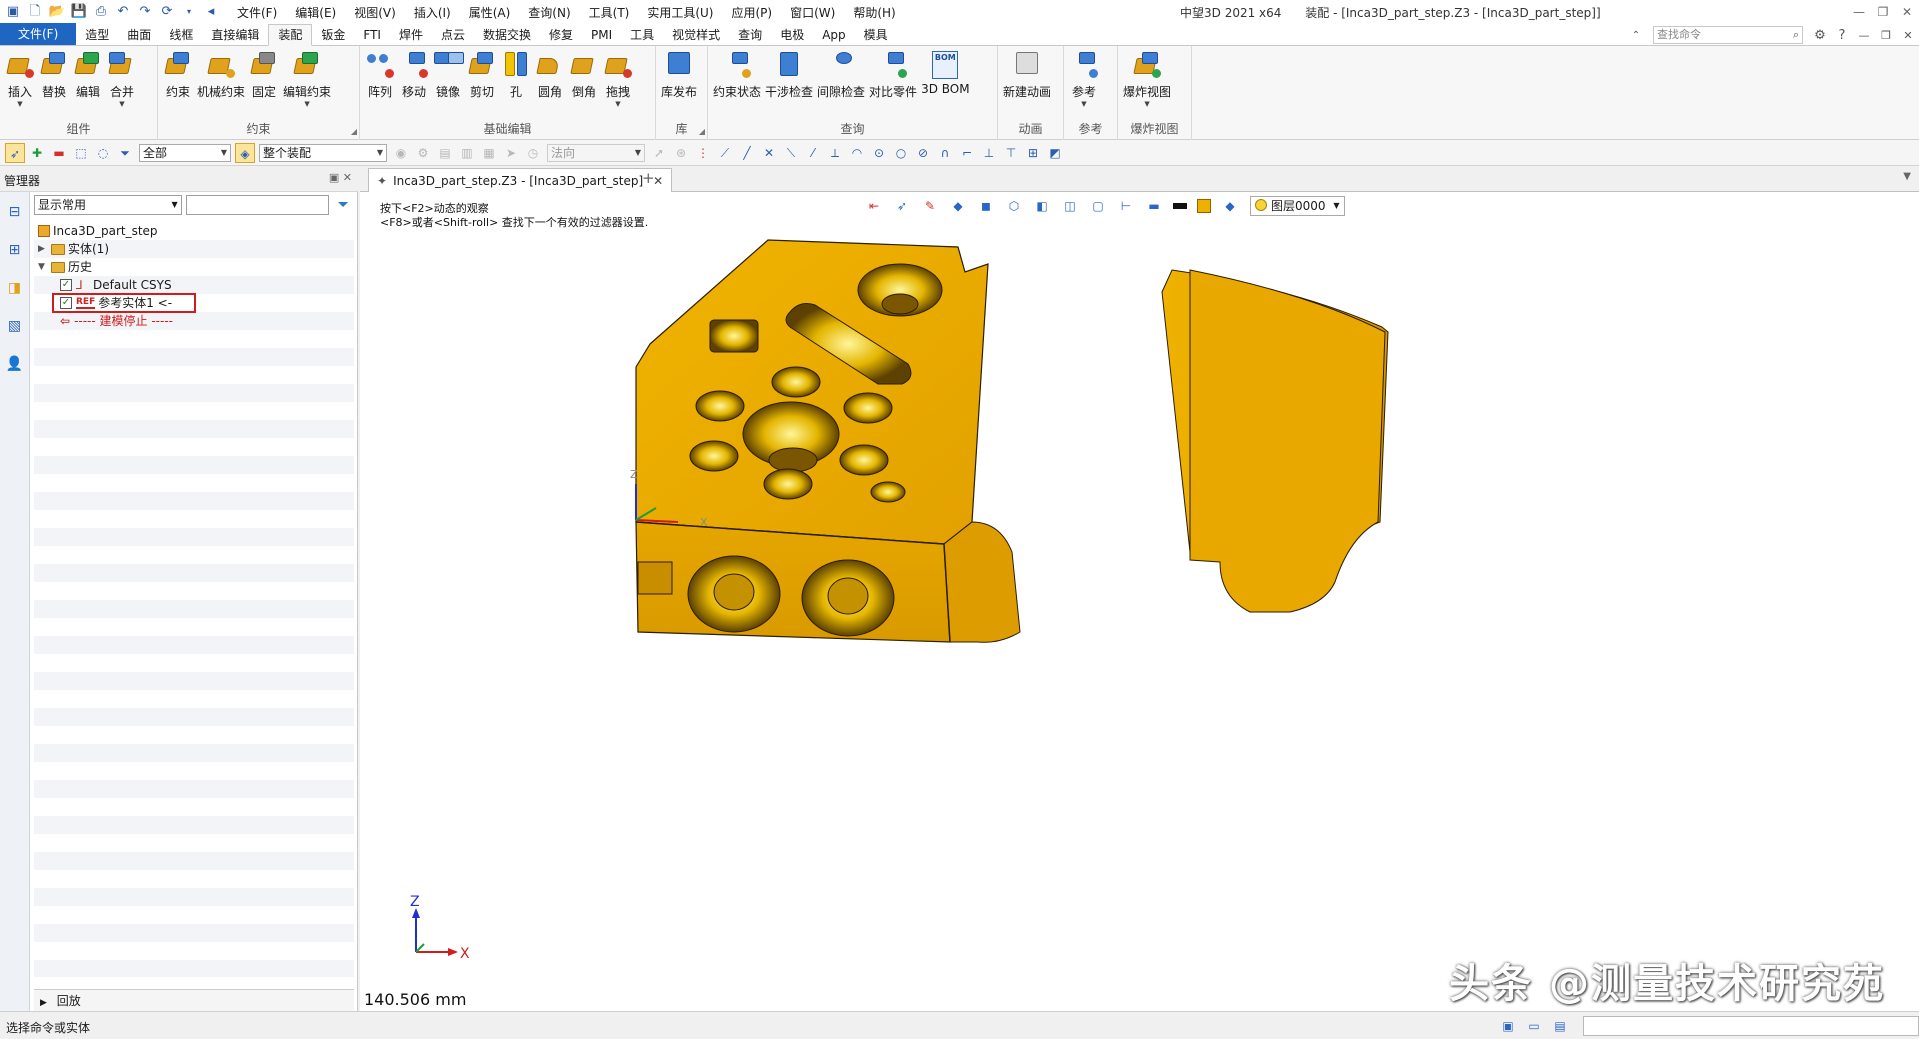  I want to click on modeling-stop-marker: ⇦ ----- 建模停止 -----, so click(116, 321).